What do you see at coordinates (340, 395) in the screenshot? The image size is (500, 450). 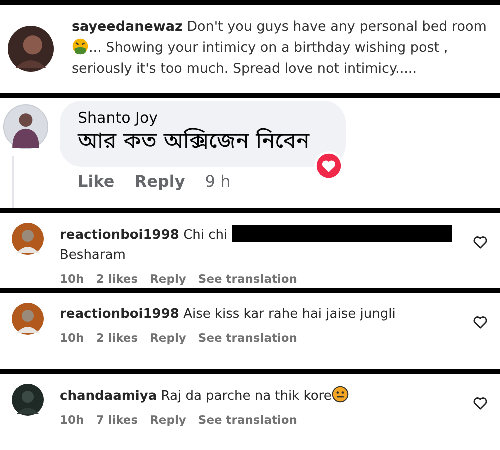 I see `neutral-face-icon` at bounding box center [340, 395].